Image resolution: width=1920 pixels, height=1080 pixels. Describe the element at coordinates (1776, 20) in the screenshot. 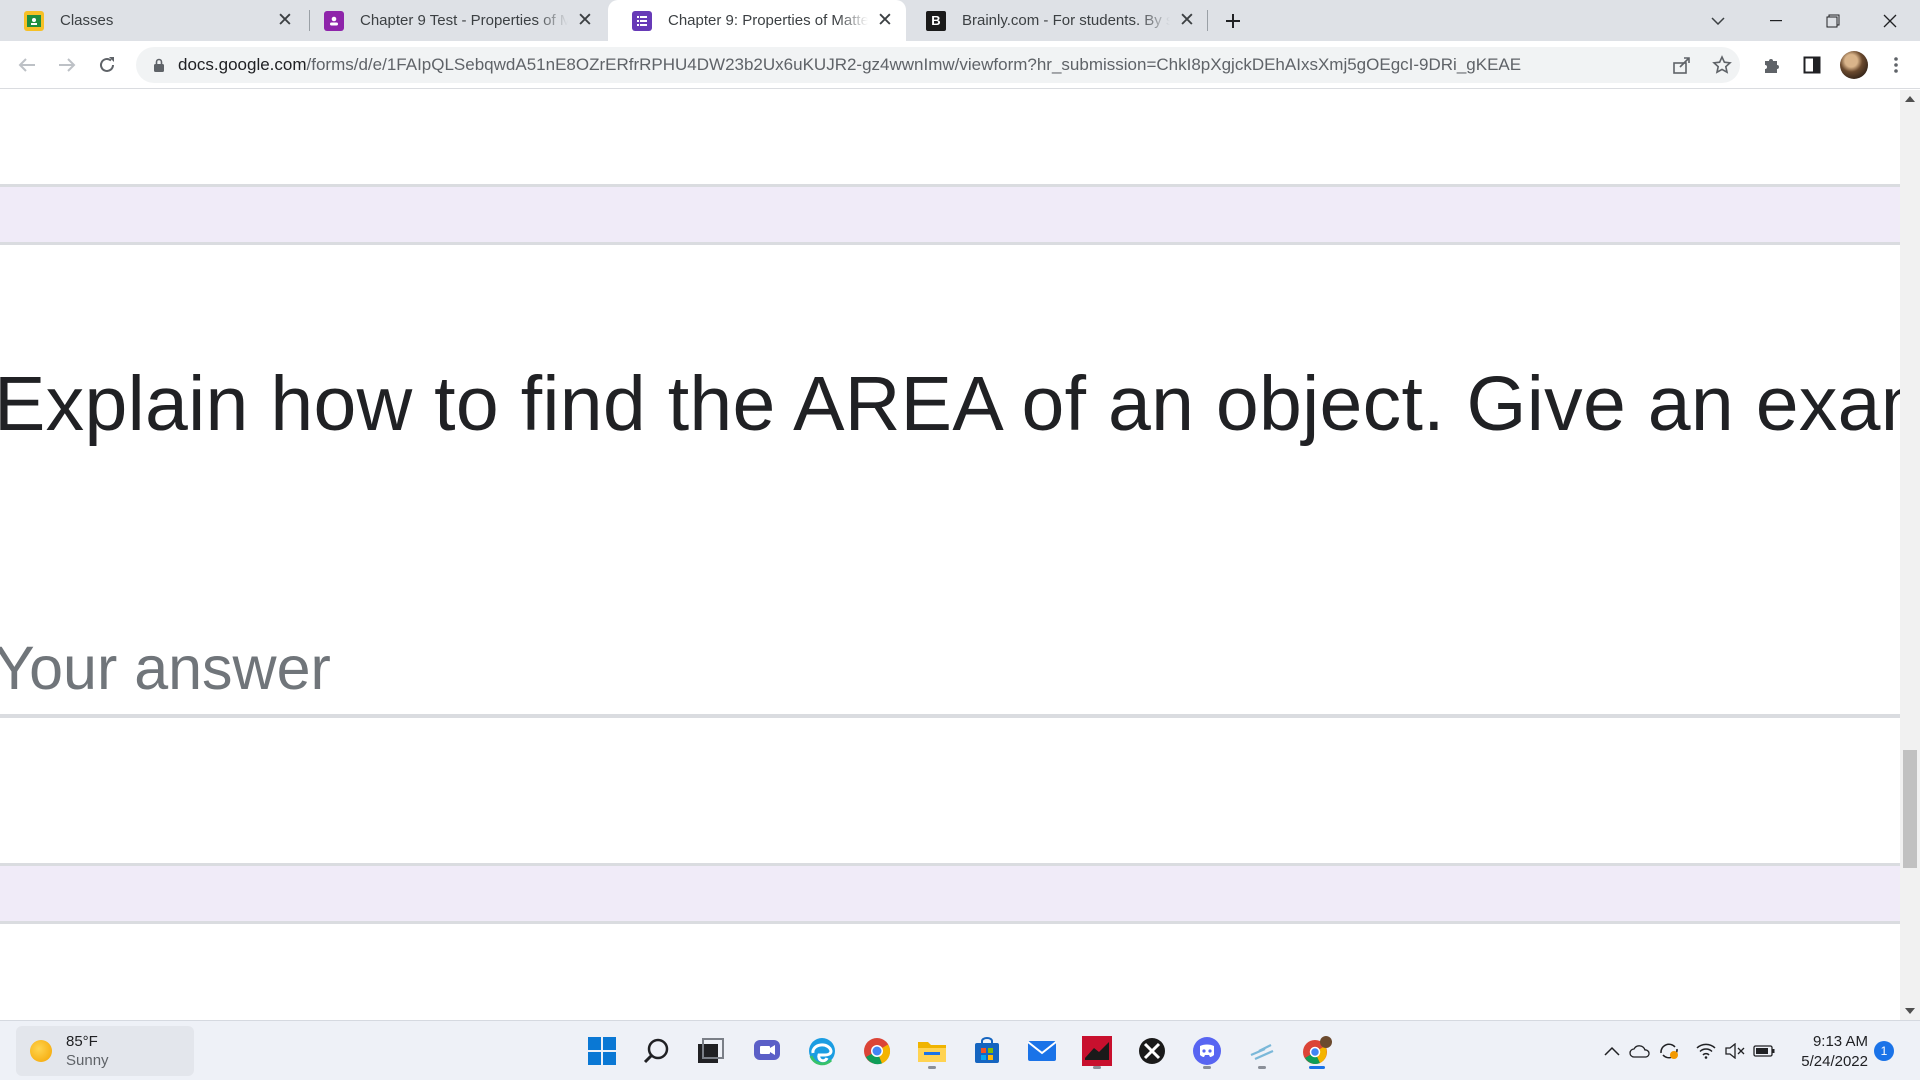

I see `minimize-button` at that location.